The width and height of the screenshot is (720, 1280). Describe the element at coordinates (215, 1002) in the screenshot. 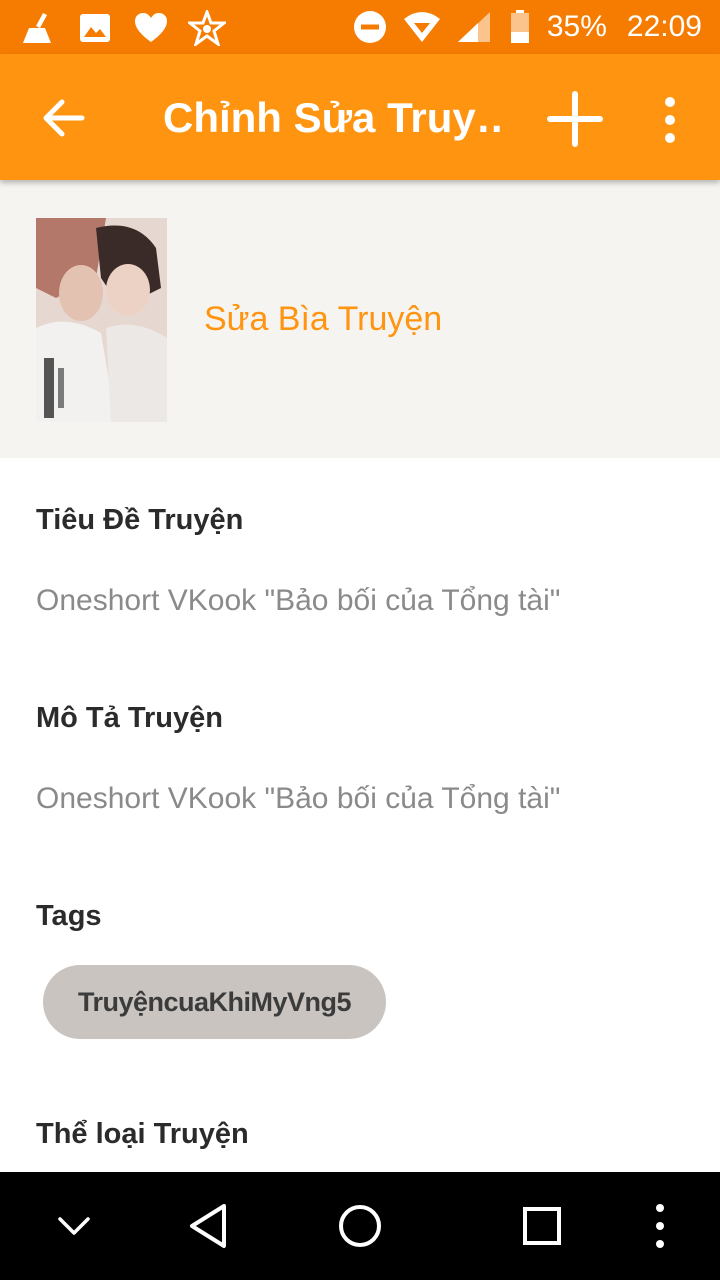

I see `tag-chip: TruyệncuaKhiMyVng5` at that location.